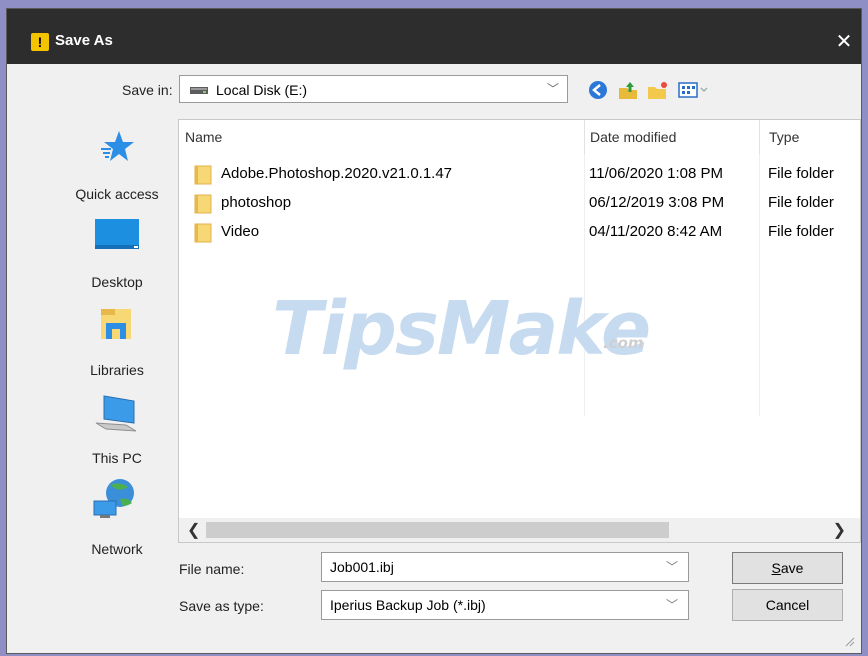 The image size is (868, 656). What do you see at coordinates (784, 137) in the screenshot?
I see `column-header-type: Type` at bounding box center [784, 137].